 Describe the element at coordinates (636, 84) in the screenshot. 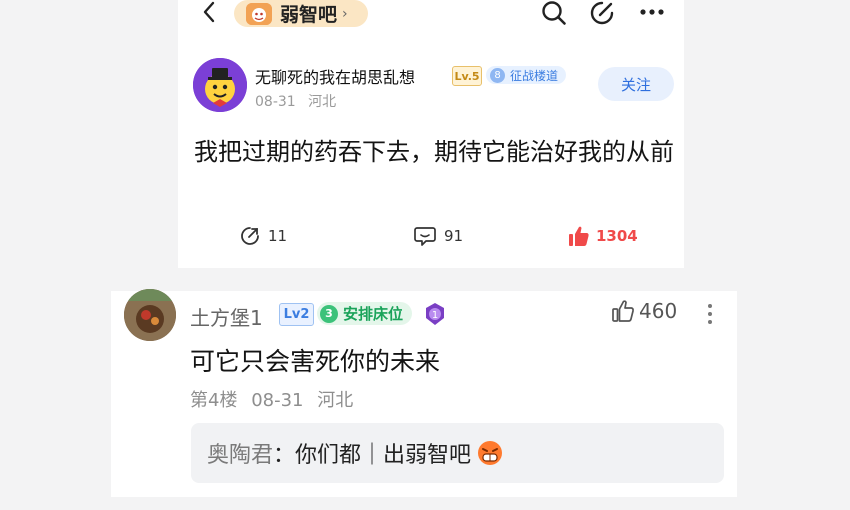

I see `follow-button: 关注` at that location.